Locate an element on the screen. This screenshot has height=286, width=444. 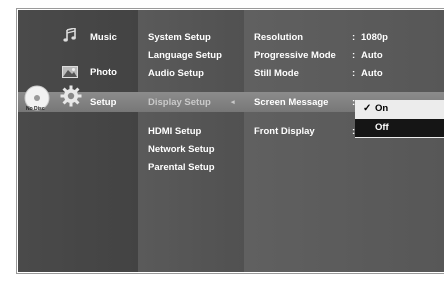
setting-label: Resolution is located at coordinates (279, 37).